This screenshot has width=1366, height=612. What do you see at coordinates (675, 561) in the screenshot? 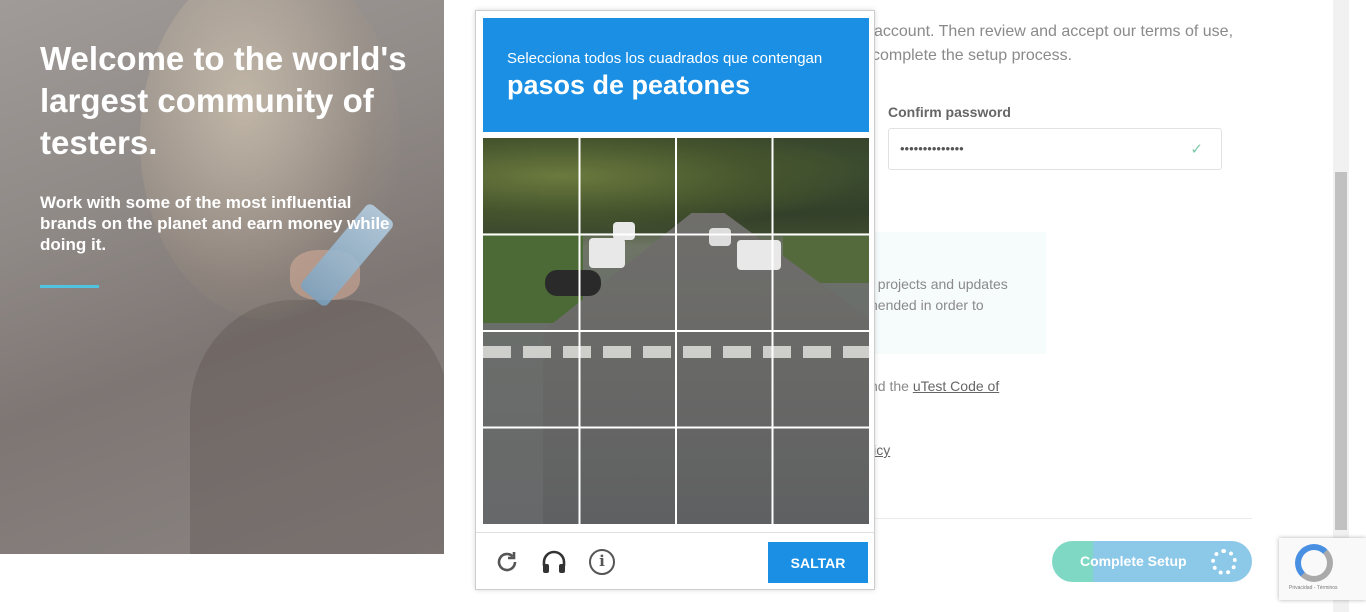
I see `captcha-footer: i SALTAR` at bounding box center [675, 561].